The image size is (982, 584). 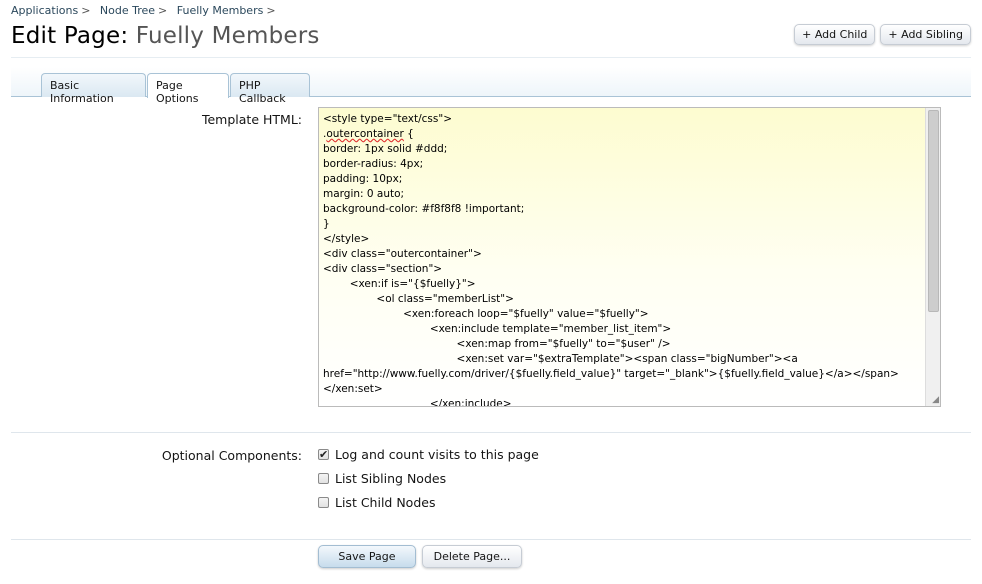 I want to click on page-title: Edit Page: Fuelly Members, so click(x=165, y=36).